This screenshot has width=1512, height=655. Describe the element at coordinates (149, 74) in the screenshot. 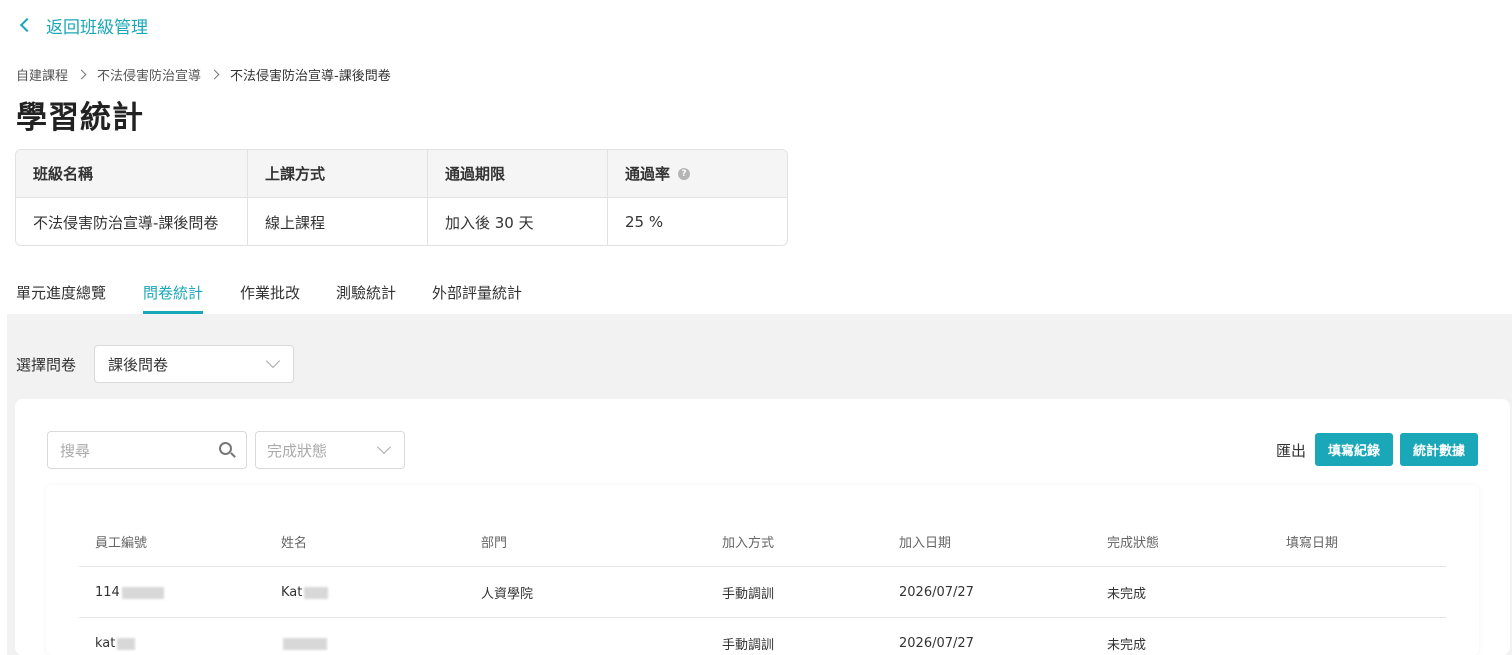

I see `breadcrumb-item-topic: 不法侵害防治宣導` at that location.